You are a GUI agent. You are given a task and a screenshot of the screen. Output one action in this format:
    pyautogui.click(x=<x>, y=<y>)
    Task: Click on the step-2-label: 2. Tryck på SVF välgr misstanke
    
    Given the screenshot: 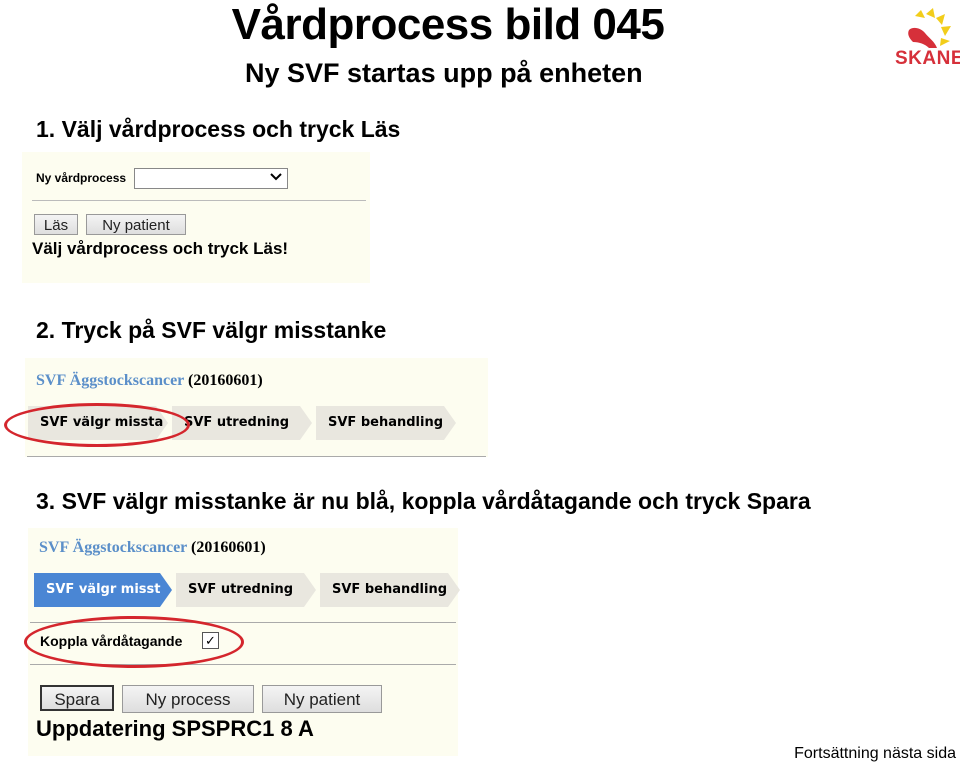 What is the action you would take?
    pyautogui.click(x=211, y=330)
    